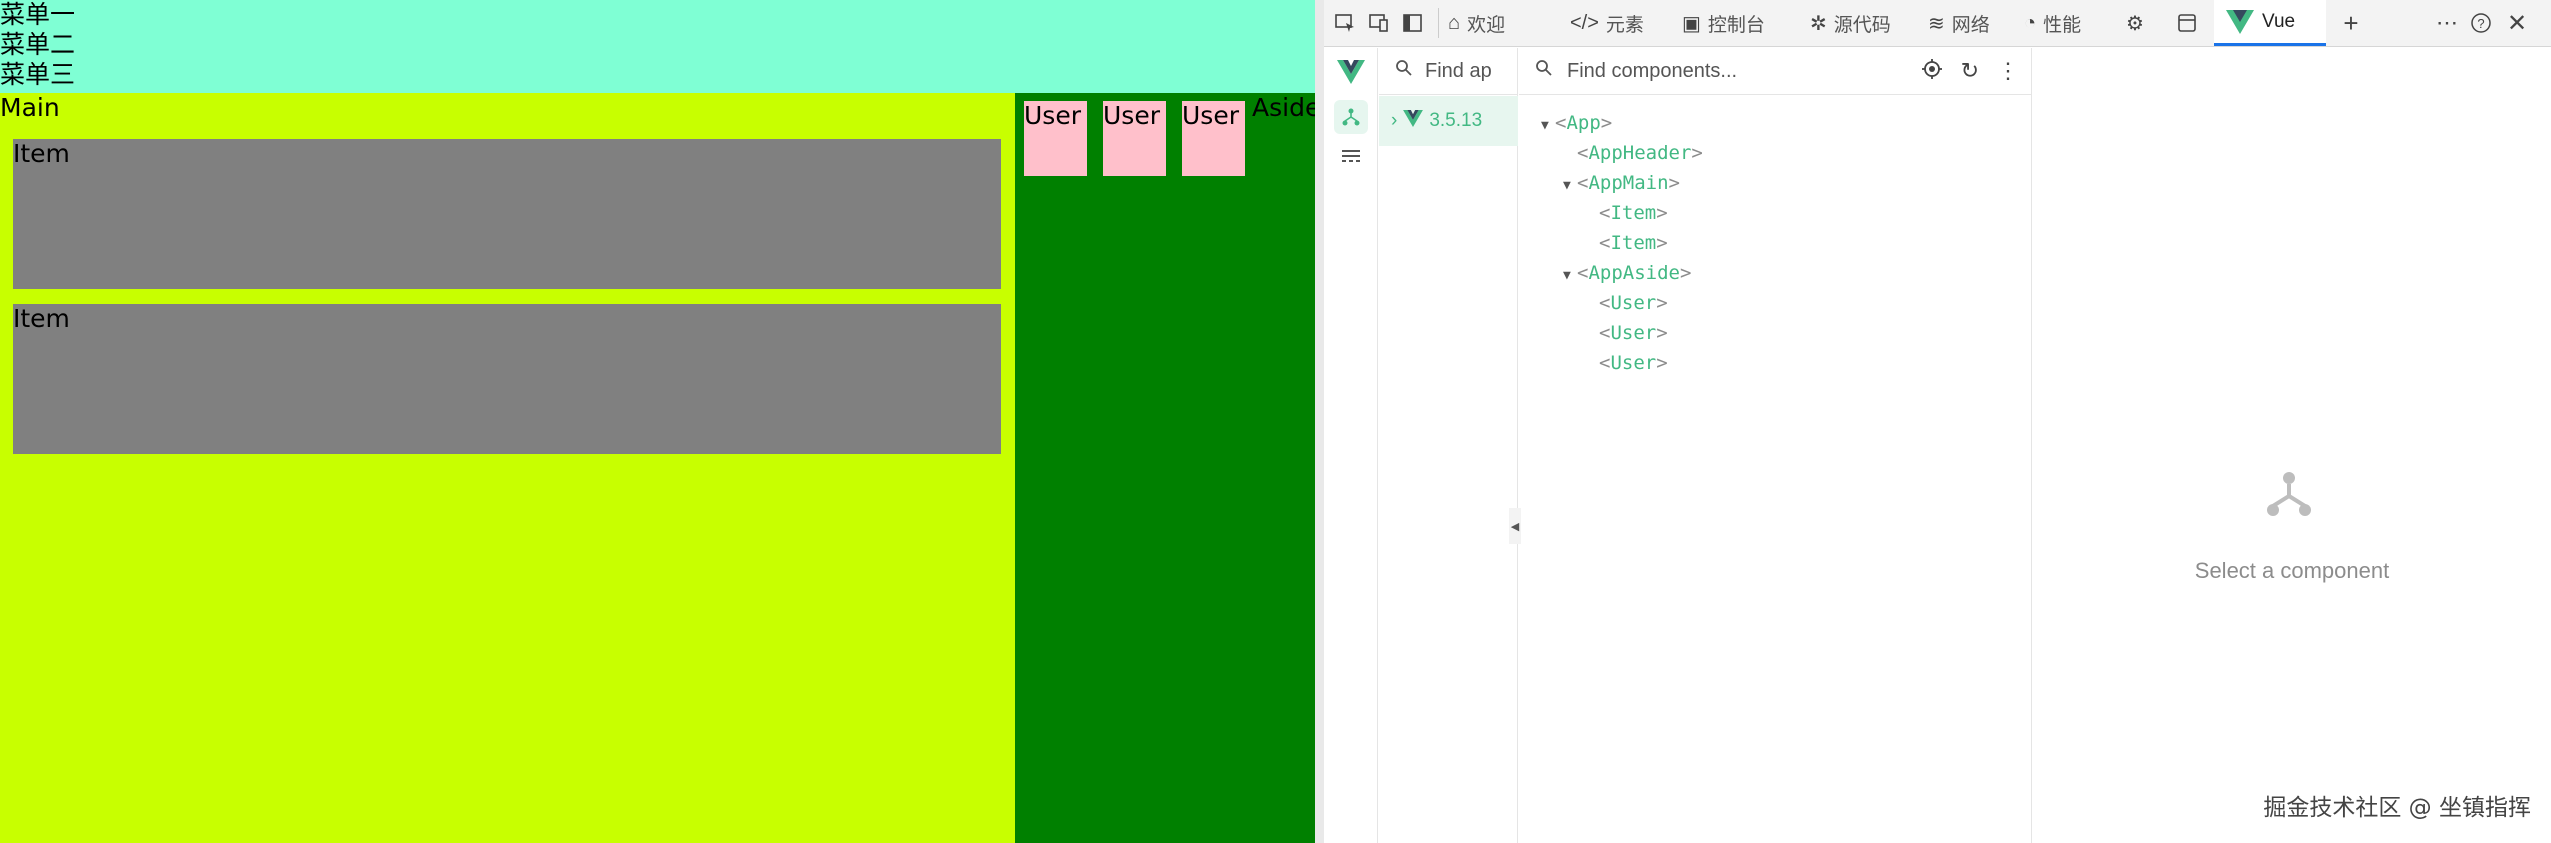 The height and width of the screenshot is (843, 2551). I want to click on code-icon: </>, so click(1584, 22).